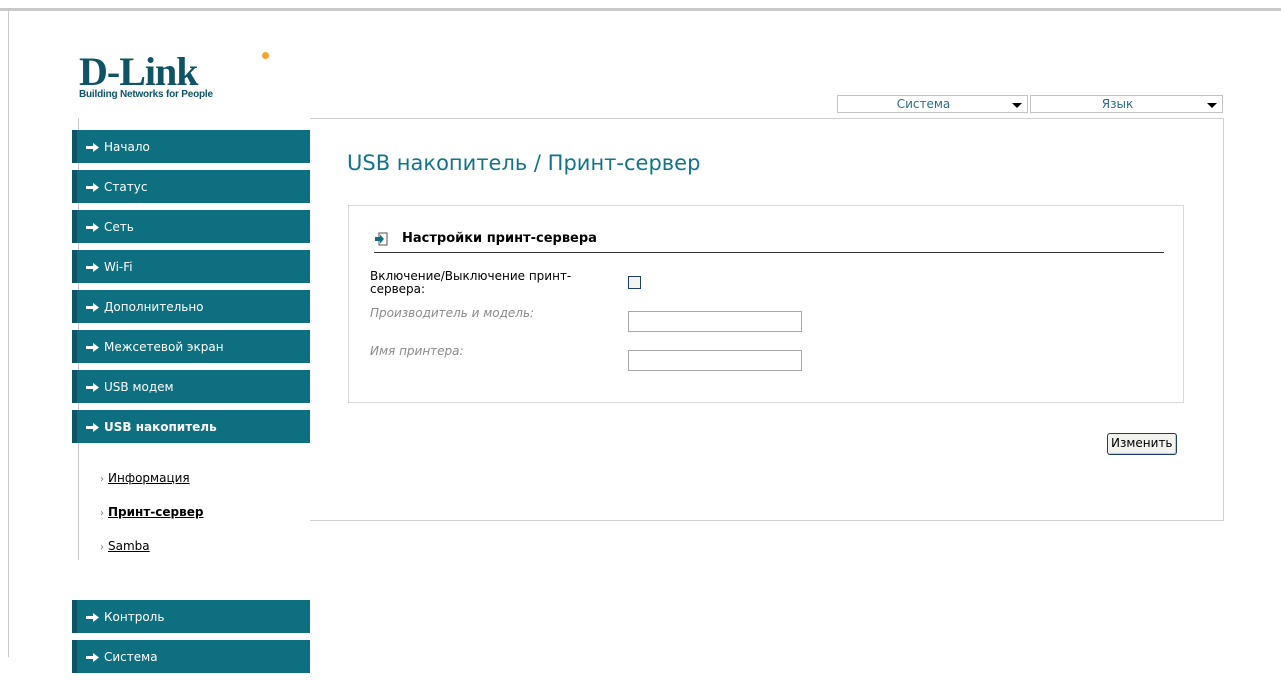 The width and height of the screenshot is (1281, 680). Describe the element at coordinates (191, 186) in the screenshot. I see `sidebar-item-status: Статус` at that location.